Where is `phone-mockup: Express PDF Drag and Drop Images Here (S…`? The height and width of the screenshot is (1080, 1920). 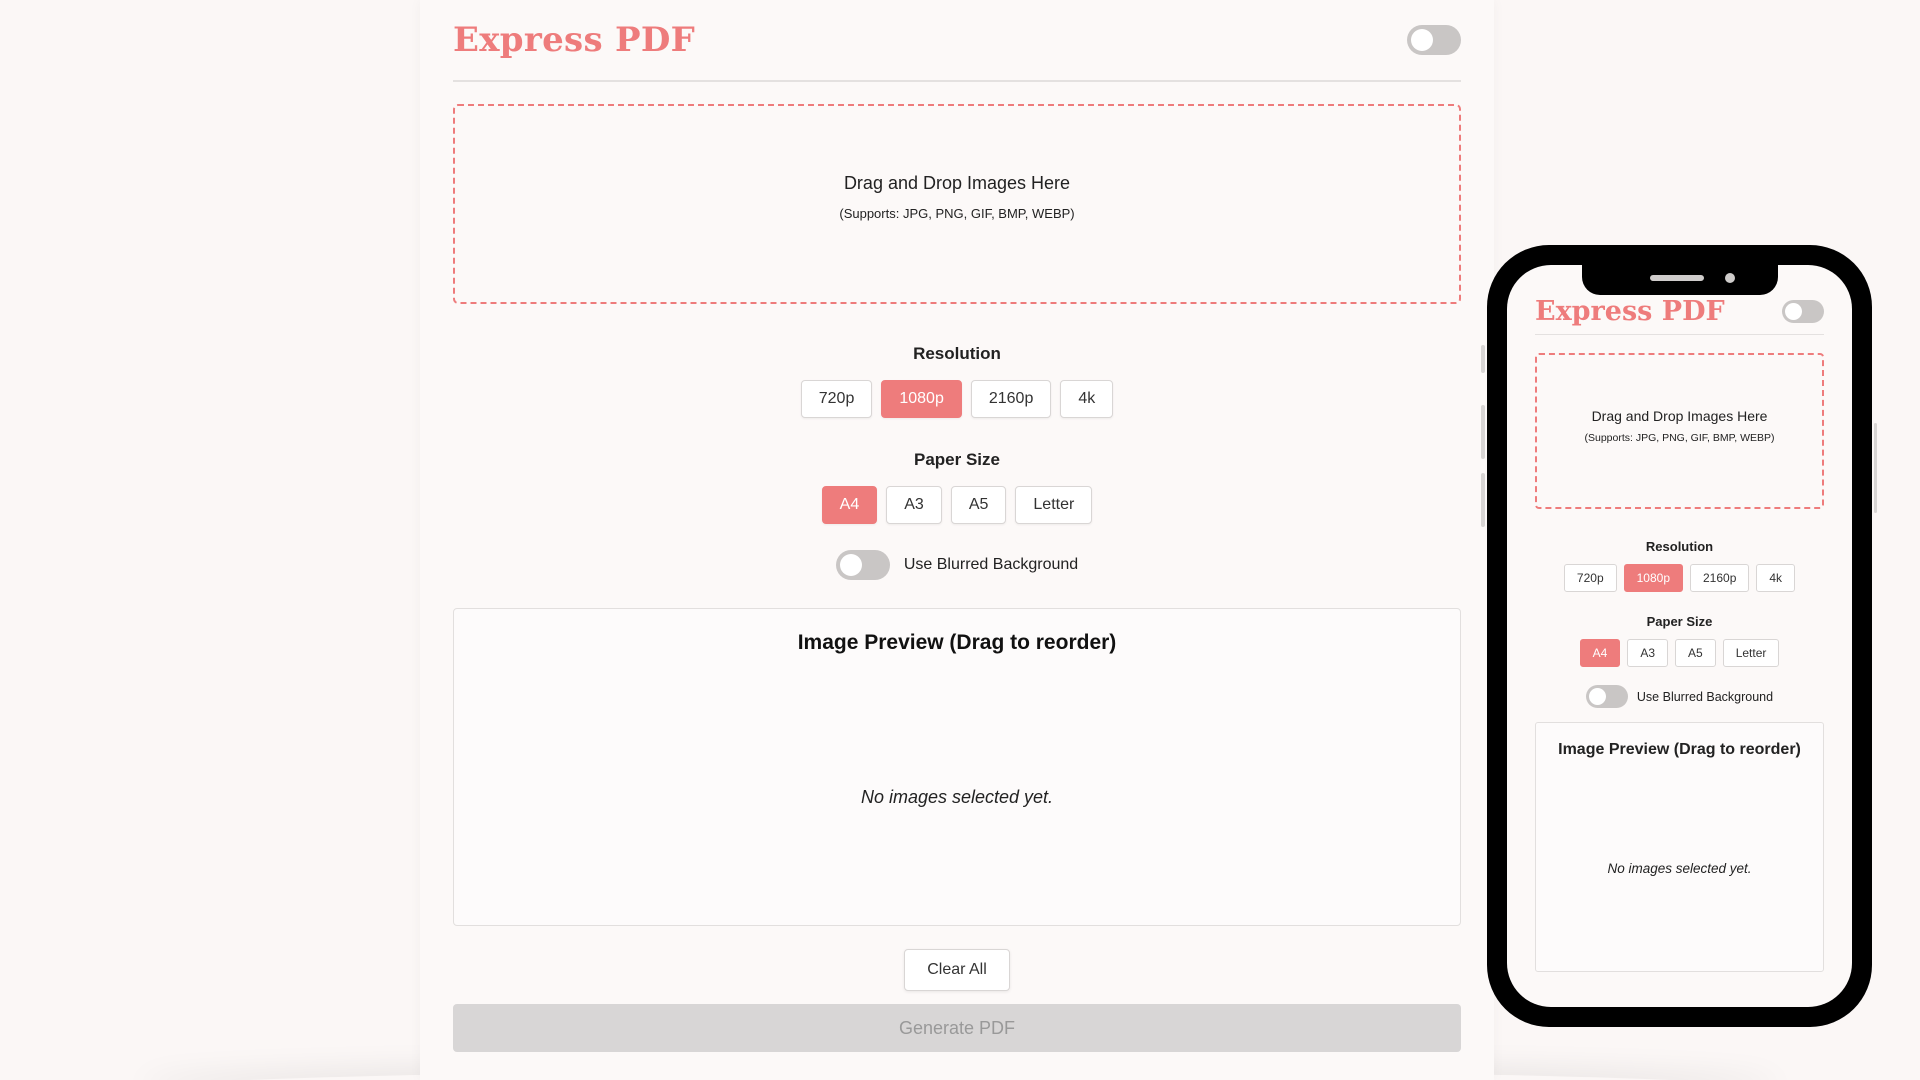
phone-mockup: Express PDF Drag and Drop Images Here (S… is located at coordinates (1679, 636).